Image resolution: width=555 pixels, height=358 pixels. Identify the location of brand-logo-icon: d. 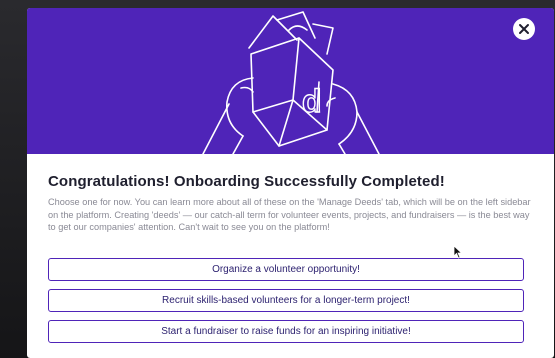
(311, 100).